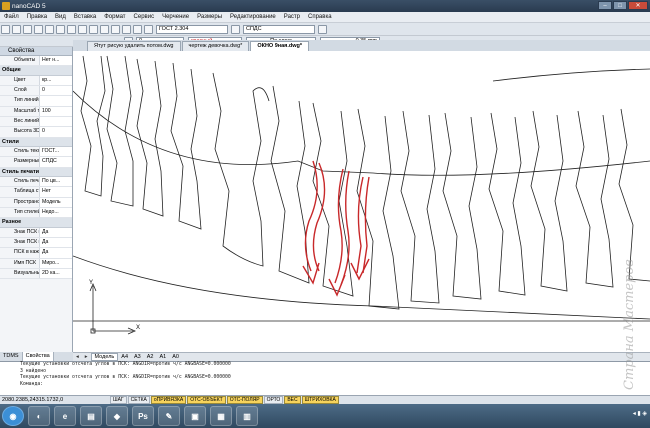 This screenshot has height=428, width=650. I want to click on next-layout-icon: ▸, so click(86, 357).